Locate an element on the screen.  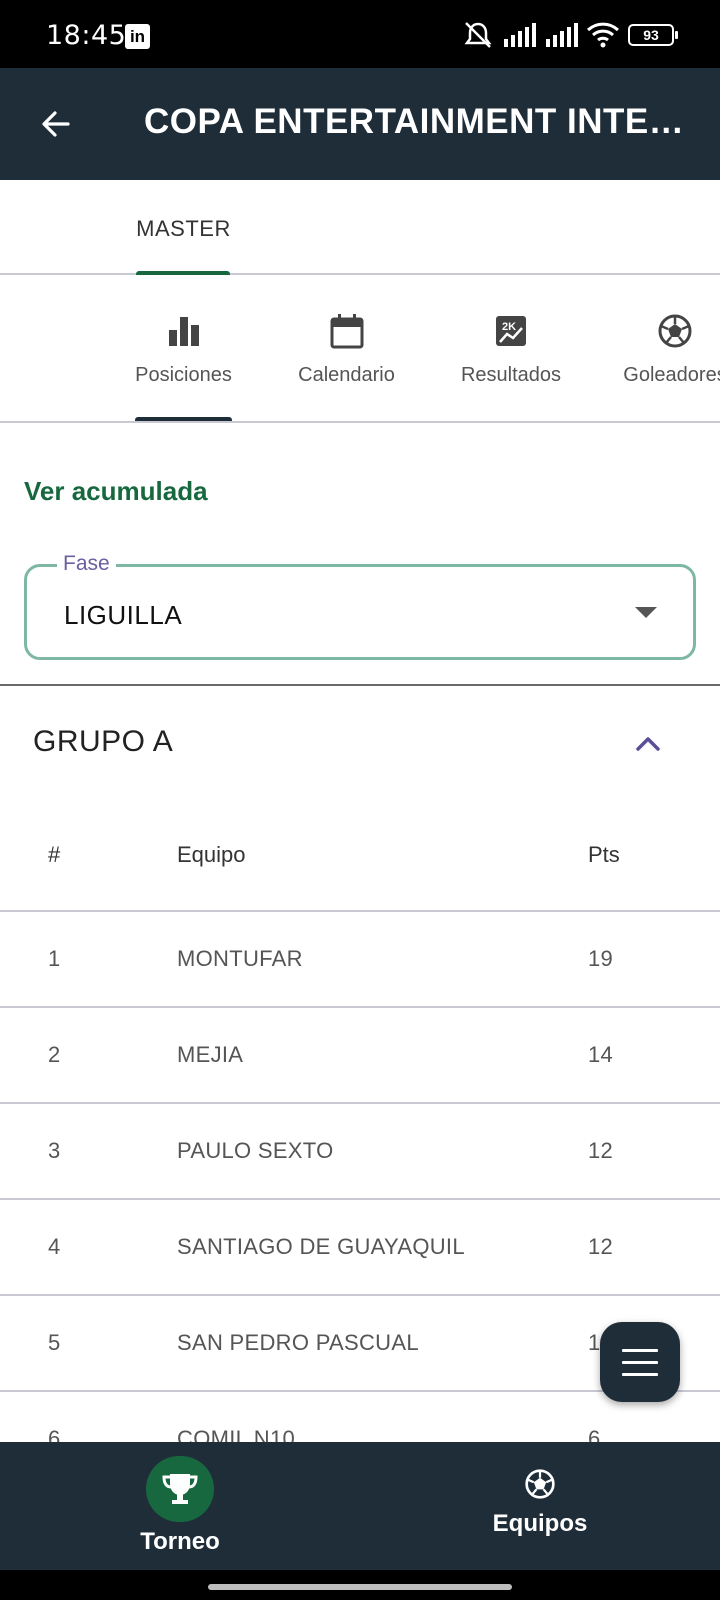
menu-fab-button is located at coordinates (640, 1362).